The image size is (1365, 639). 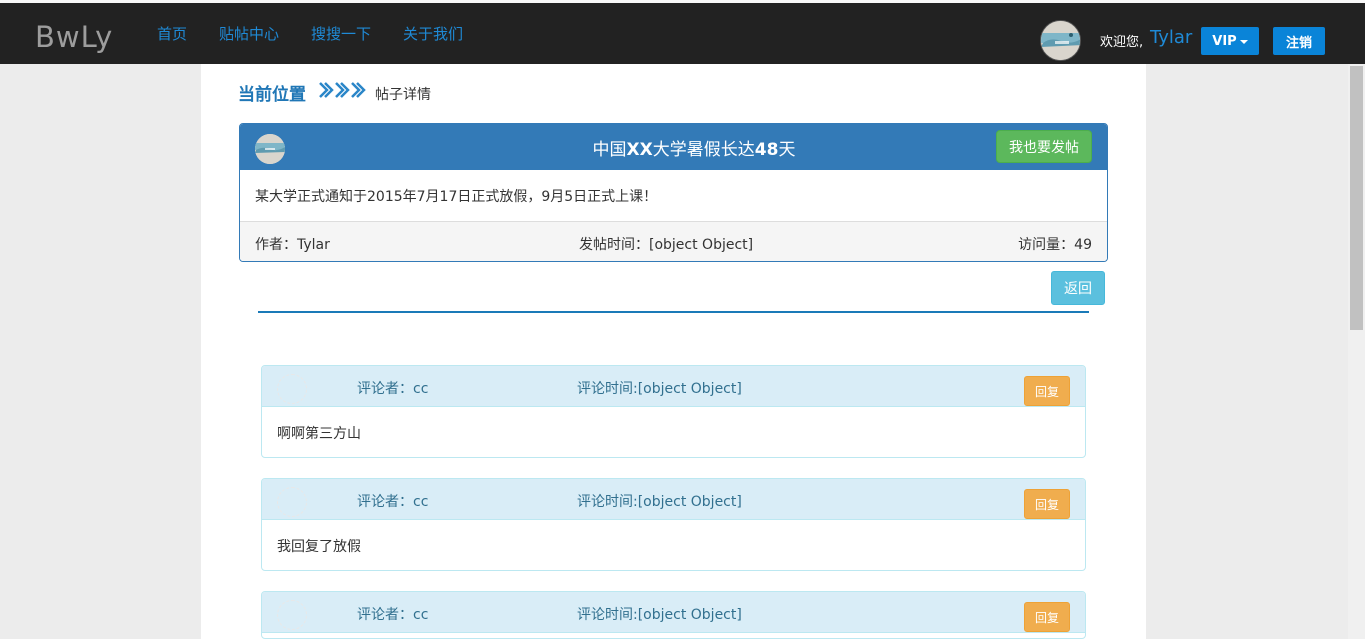 What do you see at coordinates (1044, 146) in the screenshot?
I see `new-post-button: 我也要发帖` at bounding box center [1044, 146].